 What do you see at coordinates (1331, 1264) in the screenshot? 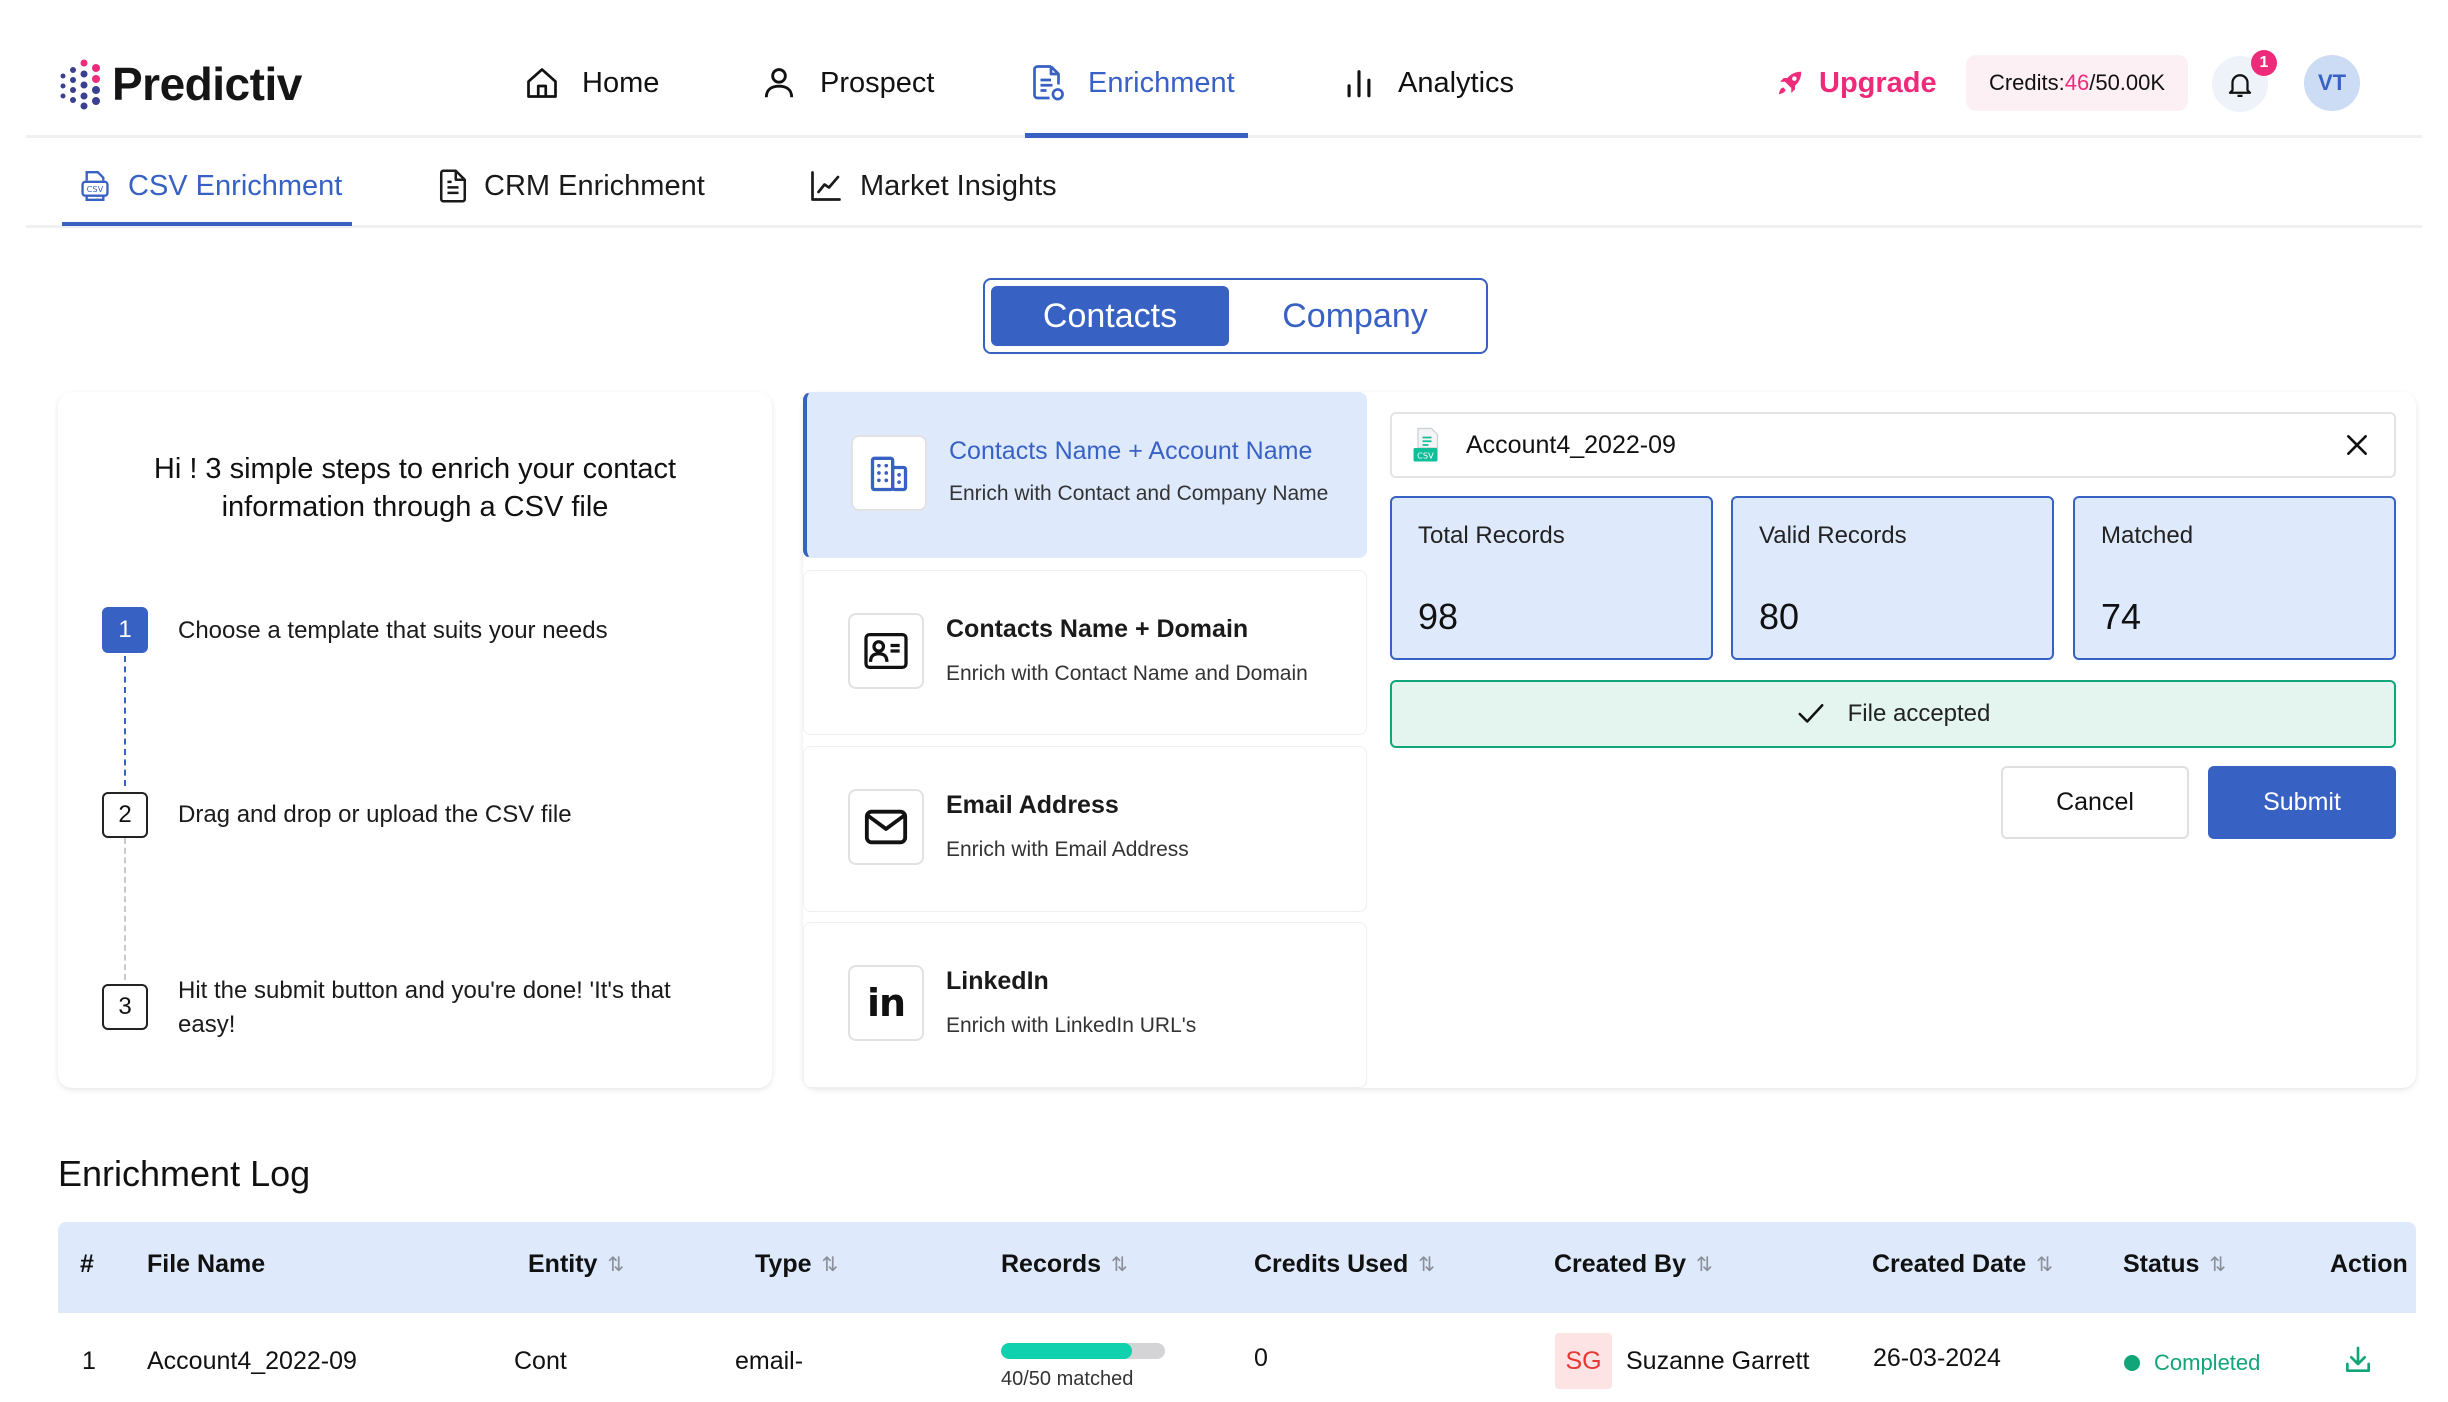
I see `column-label: Credits Used` at bounding box center [1331, 1264].